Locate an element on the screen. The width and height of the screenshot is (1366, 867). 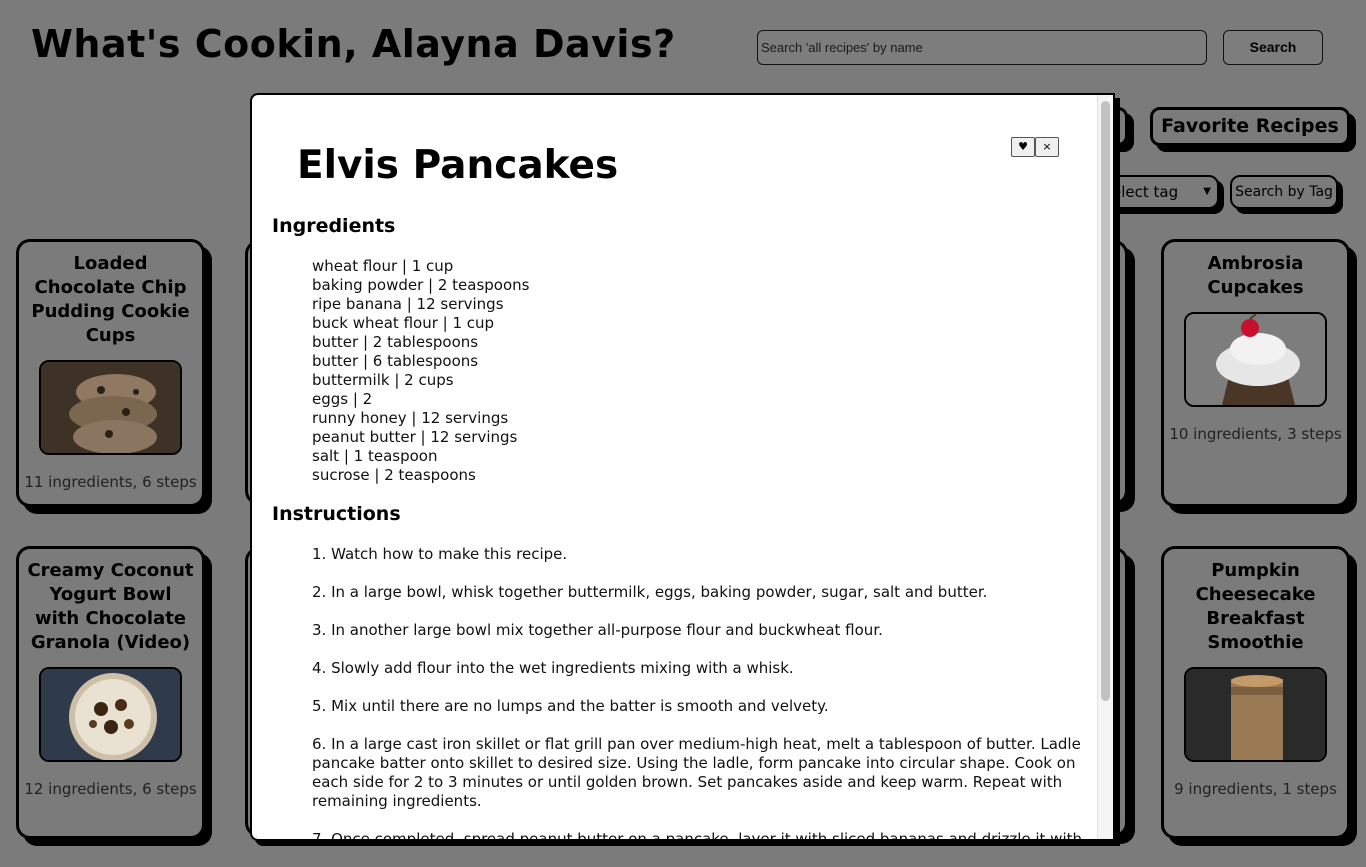
smoothie-photo is located at coordinates (1255, 714).